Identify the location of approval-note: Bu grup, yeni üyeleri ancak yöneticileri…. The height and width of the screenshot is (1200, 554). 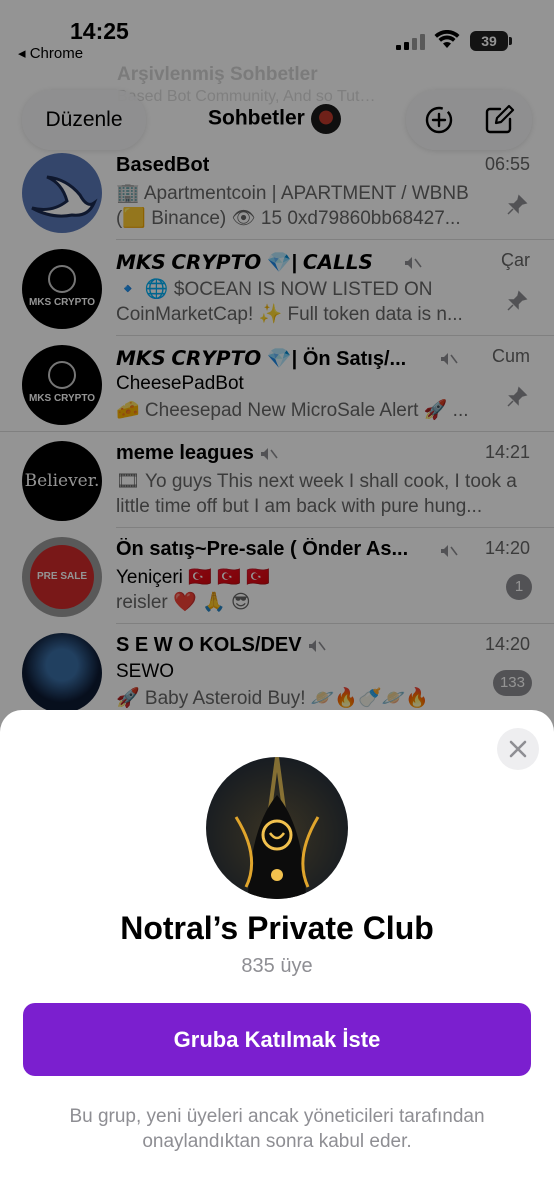
(277, 1129).